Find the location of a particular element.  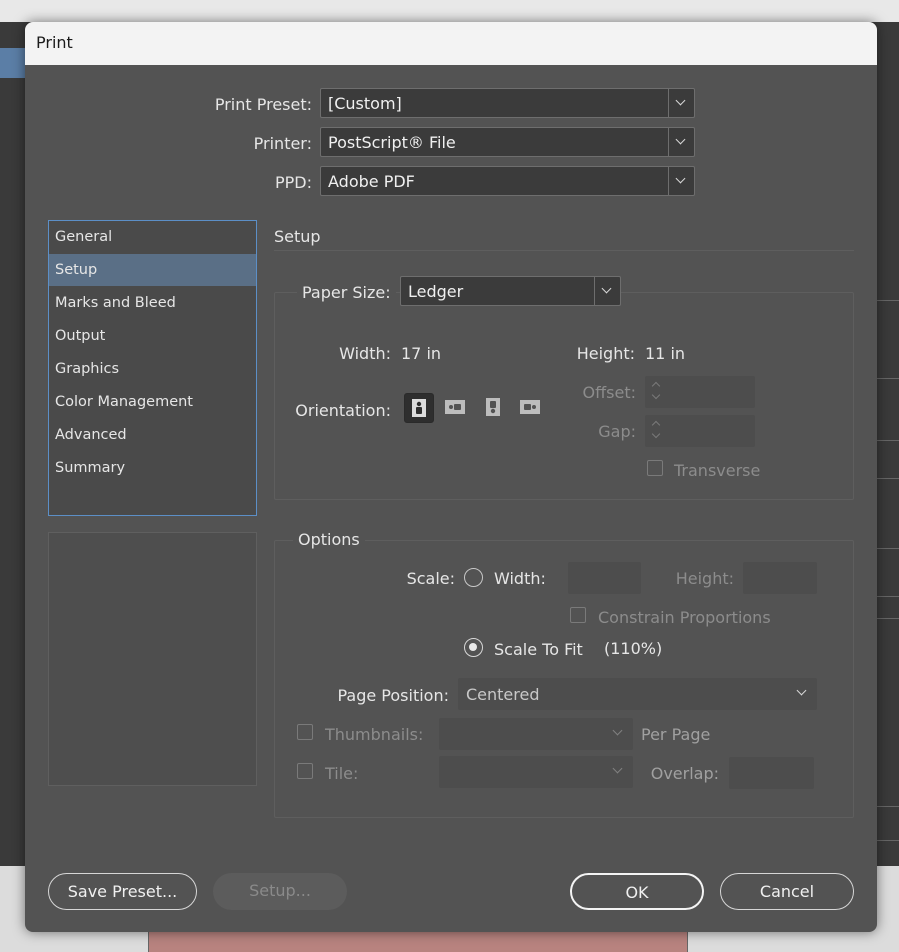

sidebar-item-advanced: Advanced is located at coordinates (152, 435).